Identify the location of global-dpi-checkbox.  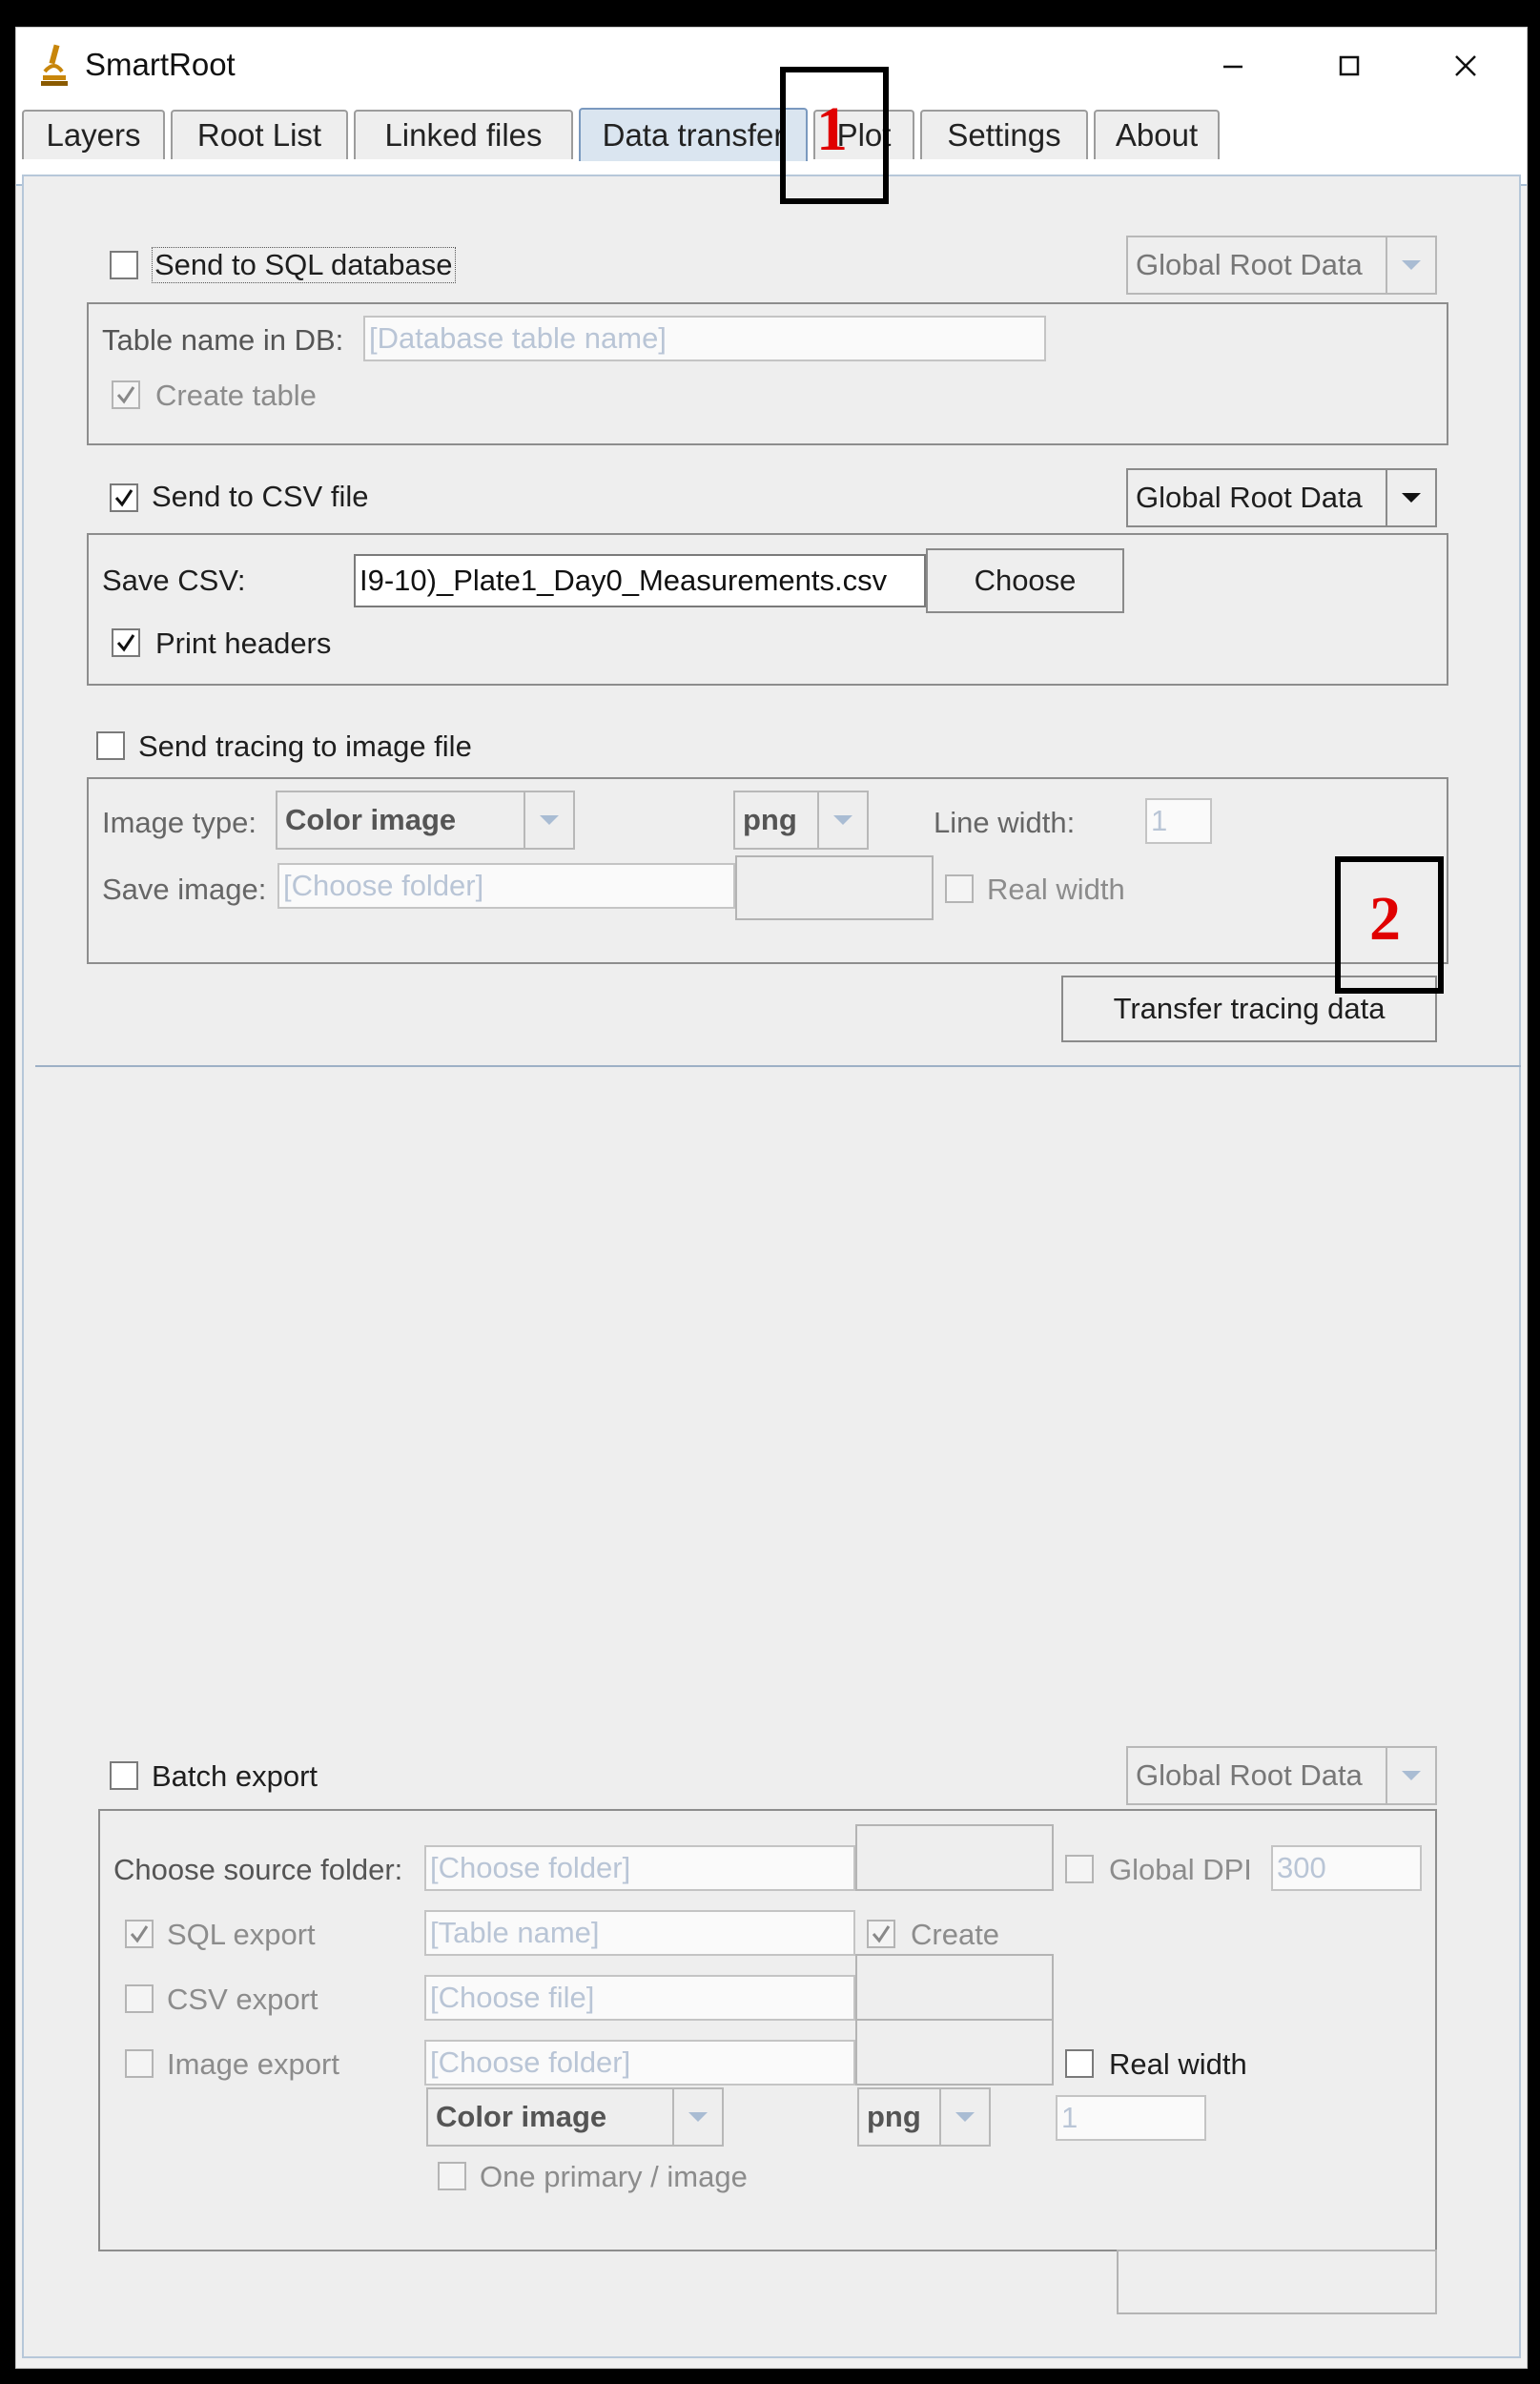
(1079, 1869).